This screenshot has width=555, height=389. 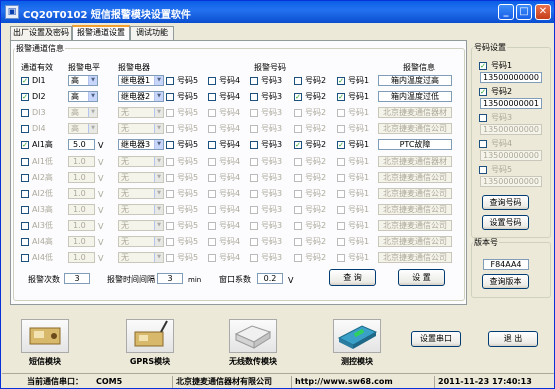 What do you see at coordinates (77, 278) in the screenshot?
I see `count-input: 3` at bounding box center [77, 278].